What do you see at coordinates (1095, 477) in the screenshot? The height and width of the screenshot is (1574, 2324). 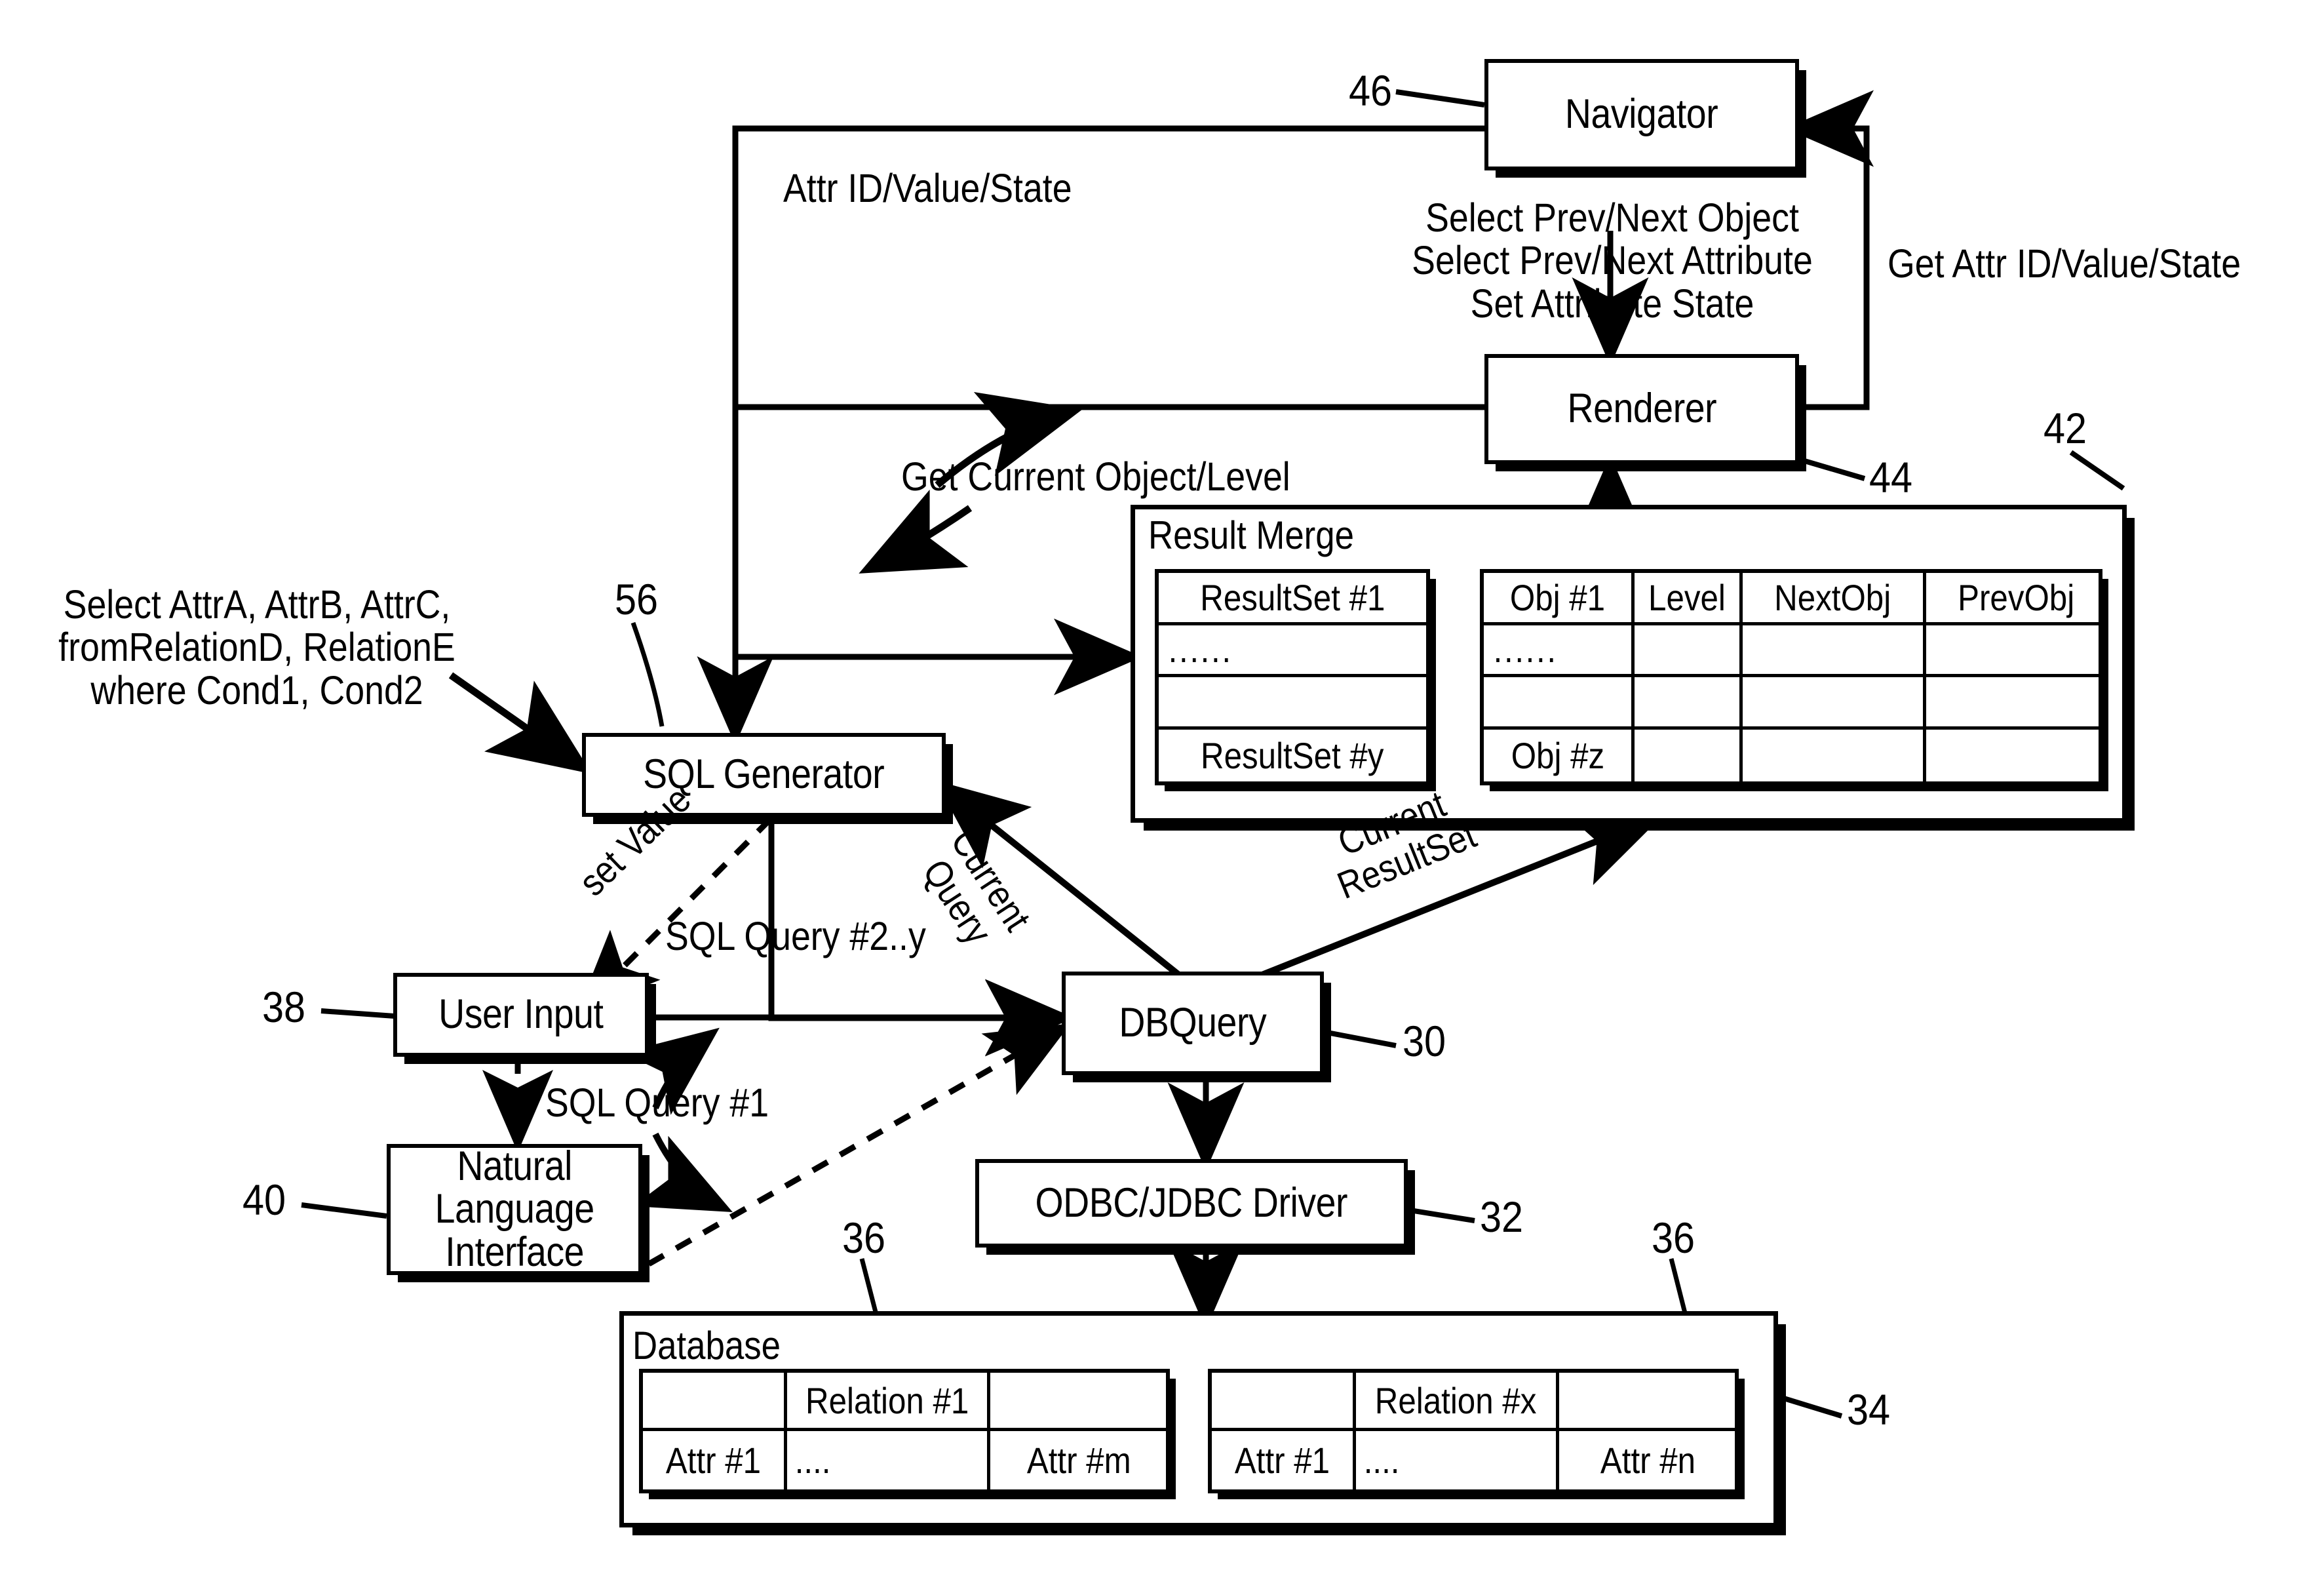 I see `label-get-current-object-level: Get Current Object/Level` at bounding box center [1095, 477].